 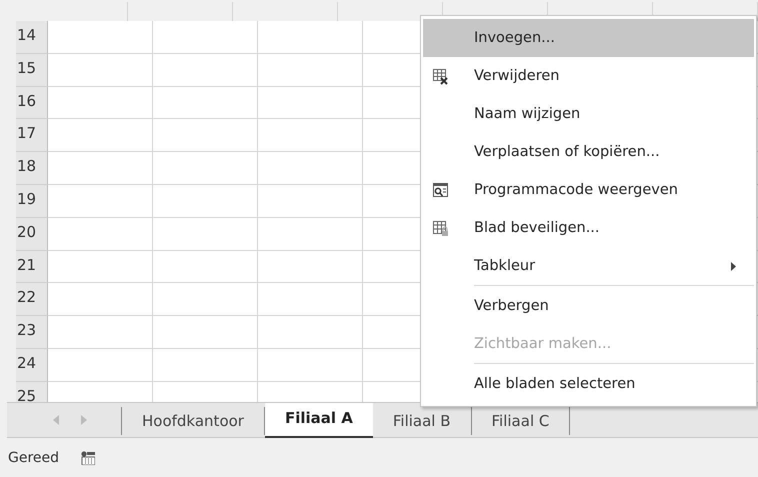 What do you see at coordinates (440, 228) in the screenshot?
I see `locked-table-icon` at bounding box center [440, 228].